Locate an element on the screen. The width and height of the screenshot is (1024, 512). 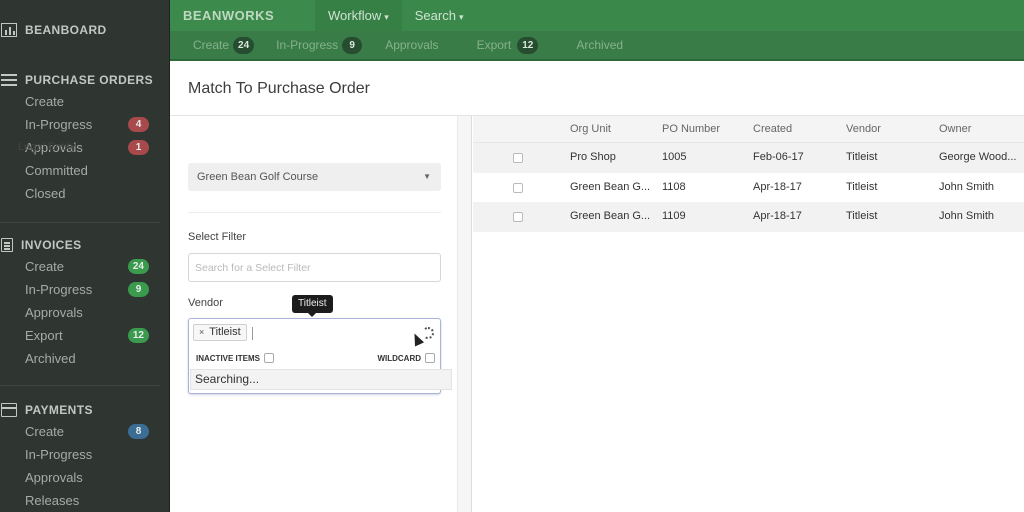
cell-org-unit: Pro Shop is located at coordinates (593, 157).